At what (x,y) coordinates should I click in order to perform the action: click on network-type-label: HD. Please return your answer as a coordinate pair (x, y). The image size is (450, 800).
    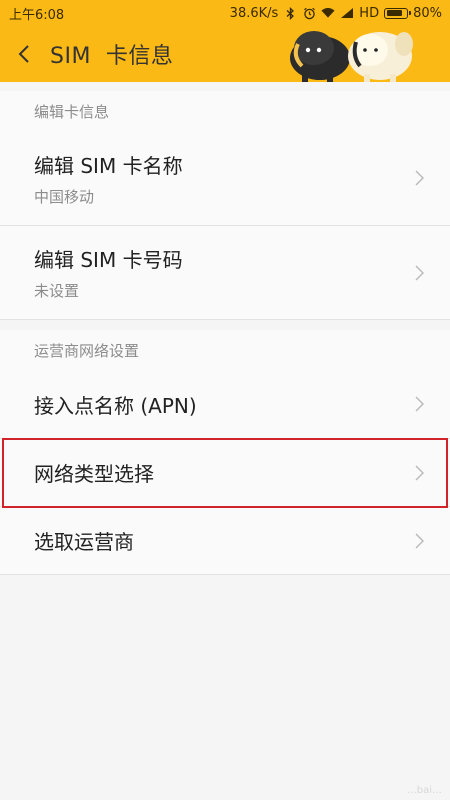
    Looking at the image, I should click on (369, 13).